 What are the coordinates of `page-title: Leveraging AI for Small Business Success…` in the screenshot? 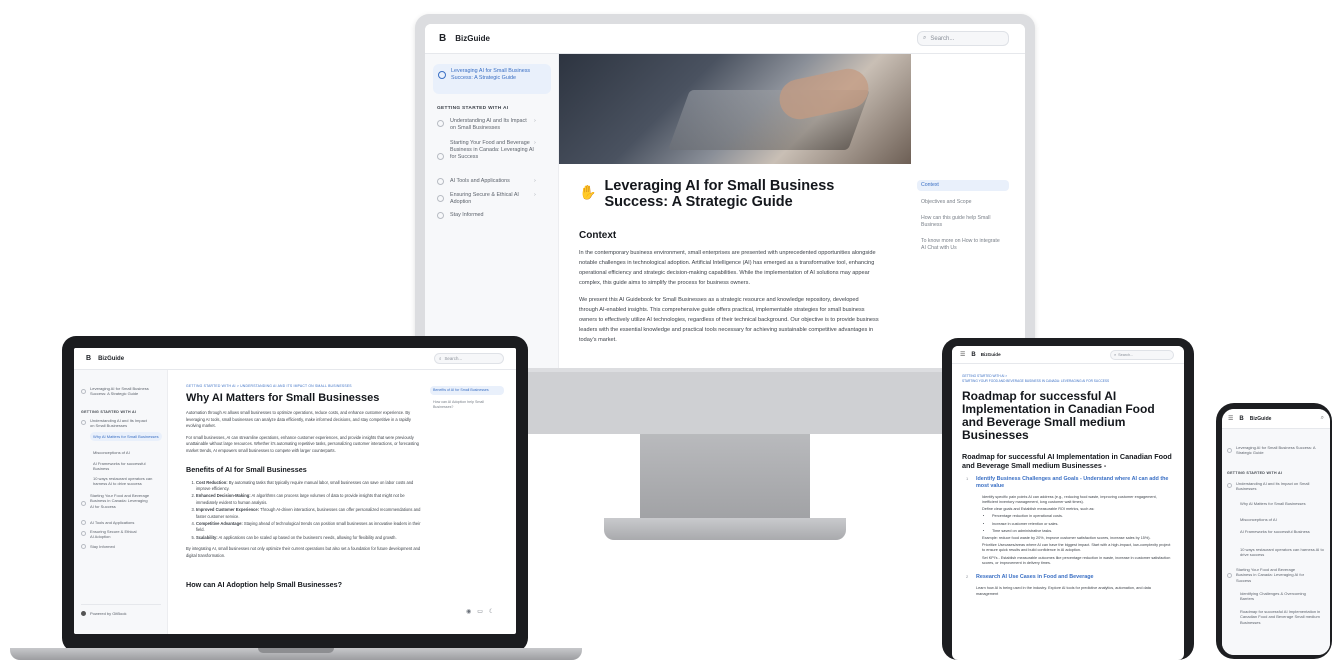 It's located at (719, 194).